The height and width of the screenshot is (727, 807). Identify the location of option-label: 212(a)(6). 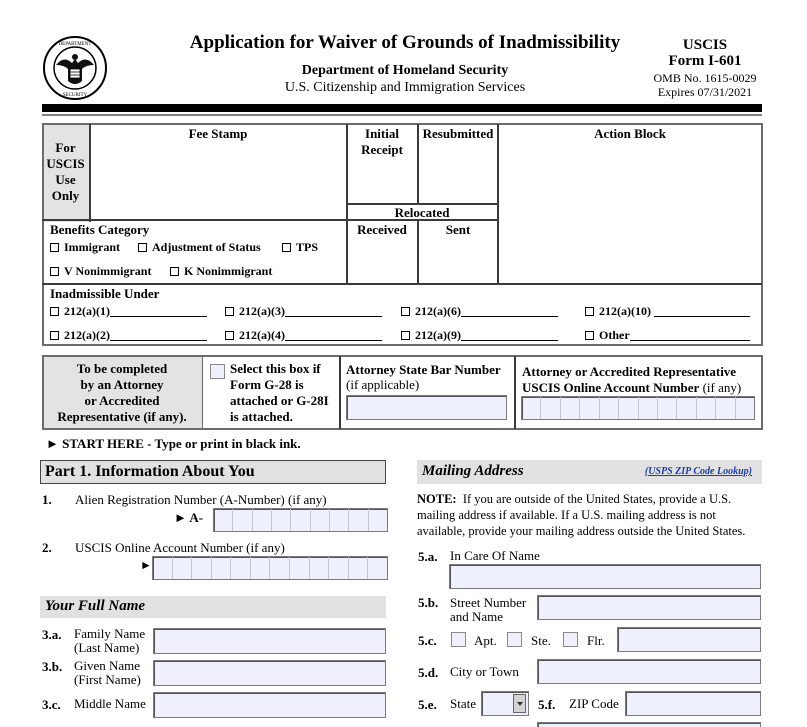
(438, 311).